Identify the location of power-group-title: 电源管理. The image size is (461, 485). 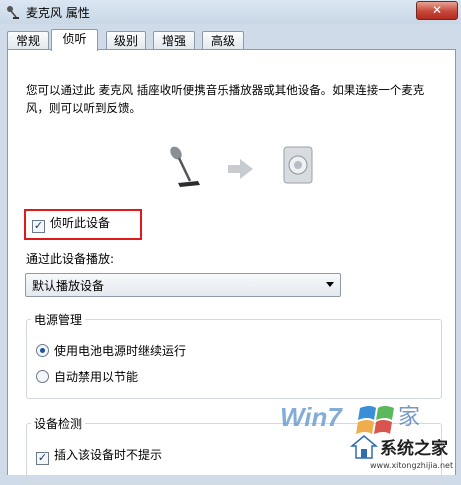
(58, 319).